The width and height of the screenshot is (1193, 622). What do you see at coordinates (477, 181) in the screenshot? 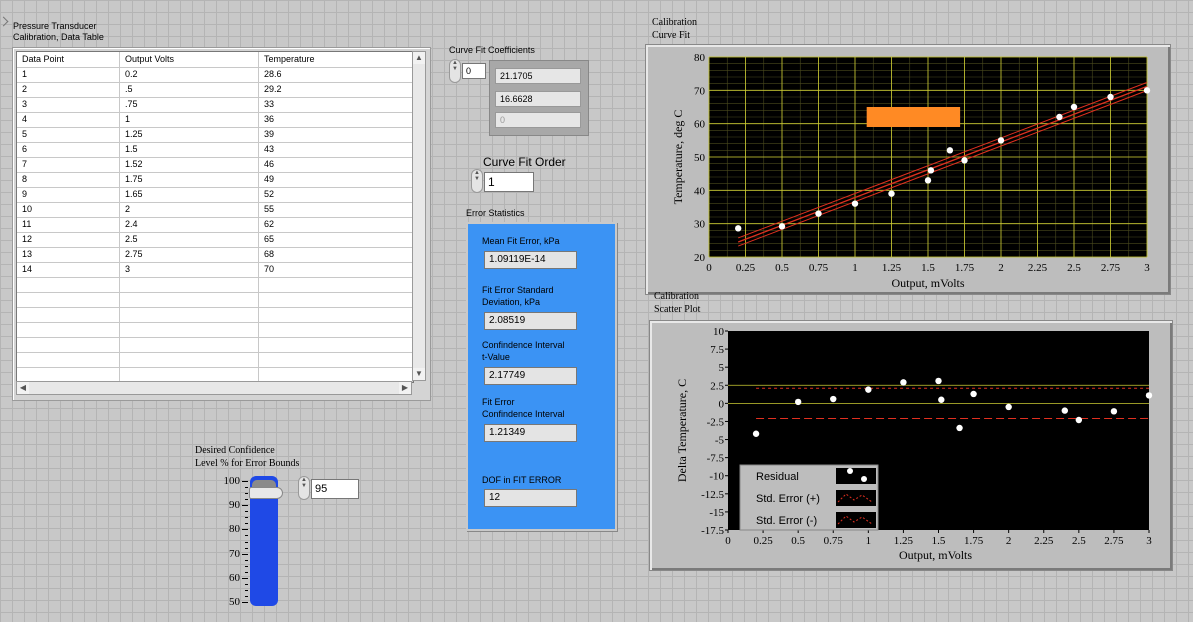
I see `fit-order-stepper: ▲ ▼` at bounding box center [477, 181].